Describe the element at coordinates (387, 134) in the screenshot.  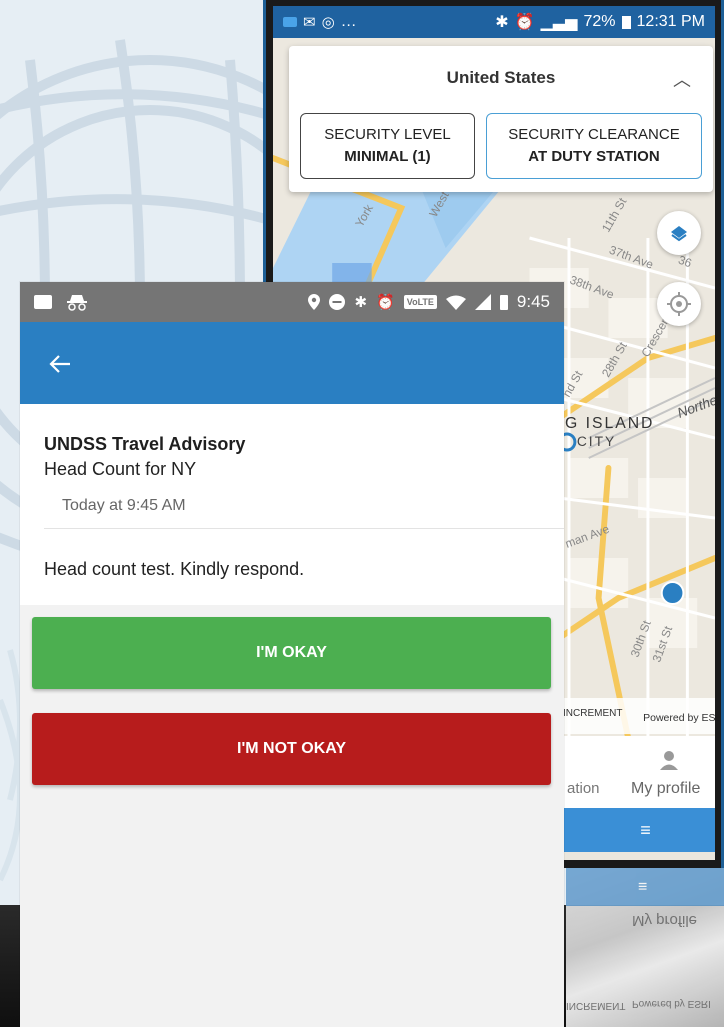
I see `security-level-label: SECURITY LEVEL` at that location.